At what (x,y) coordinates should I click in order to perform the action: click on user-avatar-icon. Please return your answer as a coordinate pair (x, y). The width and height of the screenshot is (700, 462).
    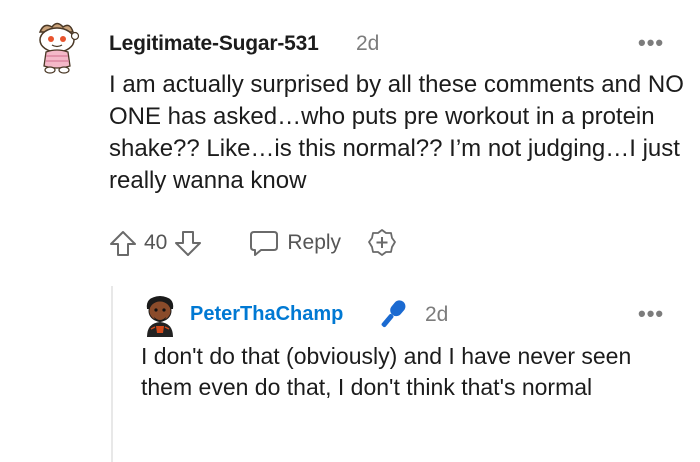
    Looking at the image, I should click on (160, 315).